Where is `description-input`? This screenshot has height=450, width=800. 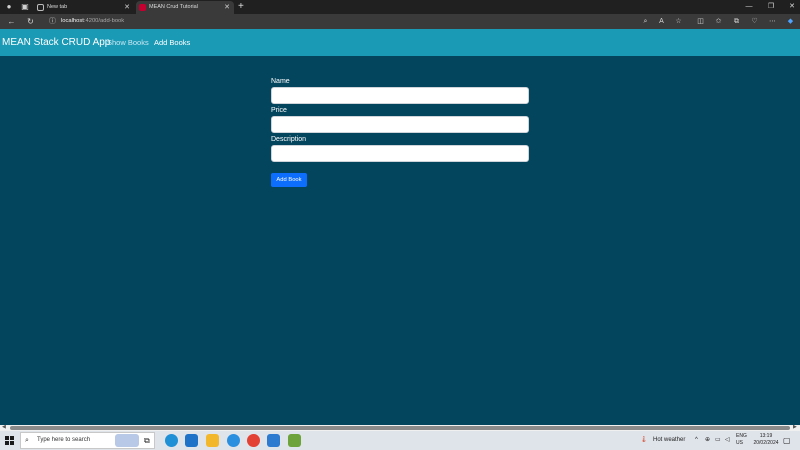 description-input is located at coordinates (400, 153).